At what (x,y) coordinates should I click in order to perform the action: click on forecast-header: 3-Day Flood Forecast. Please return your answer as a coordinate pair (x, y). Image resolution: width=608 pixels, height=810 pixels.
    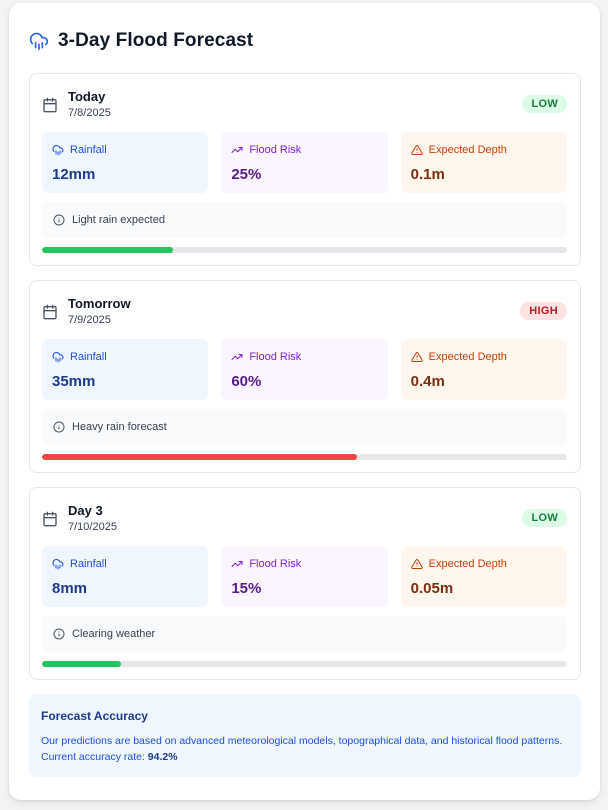
    Looking at the image, I should click on (305, 41).